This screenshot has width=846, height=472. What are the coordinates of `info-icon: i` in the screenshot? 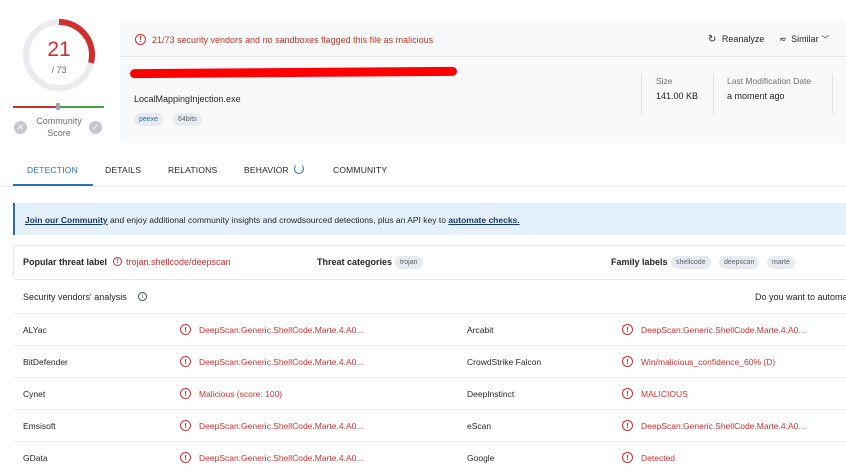 It's located at (142, 296).